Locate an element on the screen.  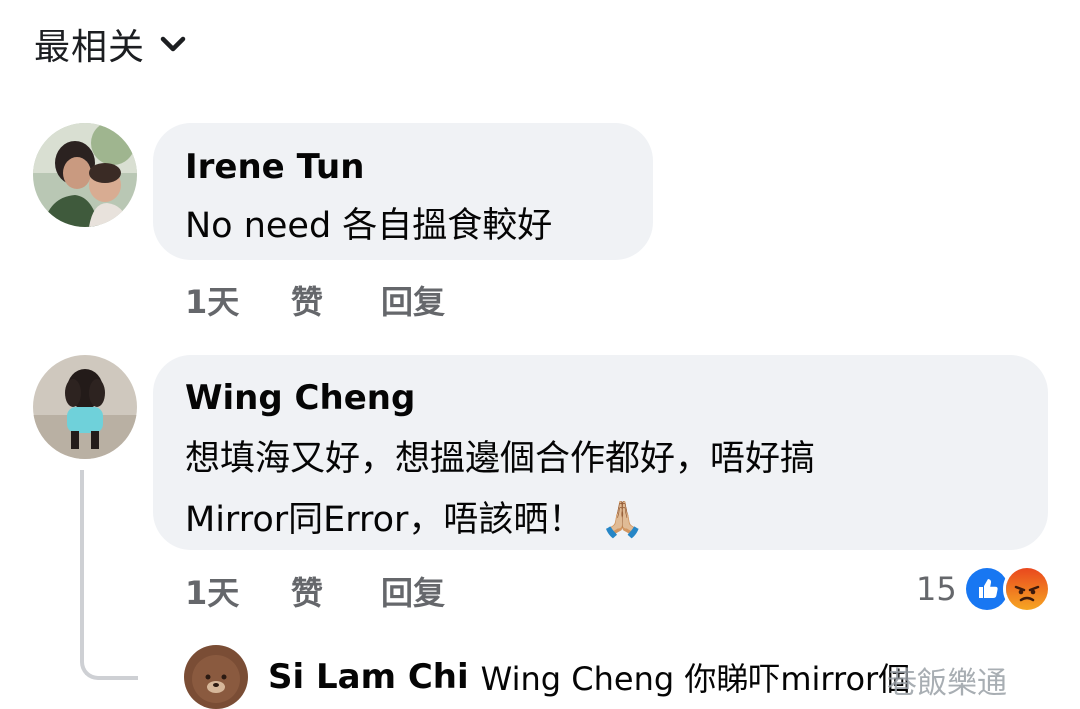
thread-line is located at coordinates (109, 575).